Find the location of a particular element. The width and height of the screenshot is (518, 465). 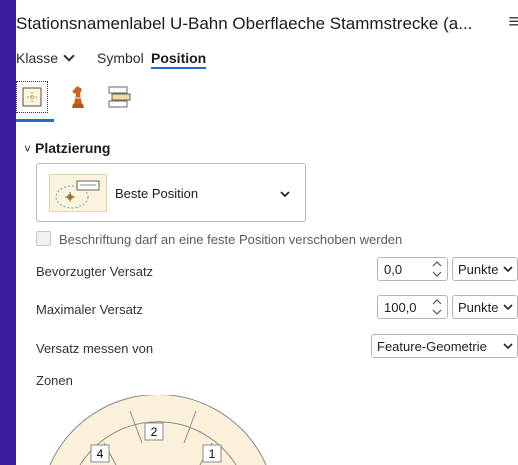

preferred-offset-value: 0,0 is located at coordinates (393, 269).